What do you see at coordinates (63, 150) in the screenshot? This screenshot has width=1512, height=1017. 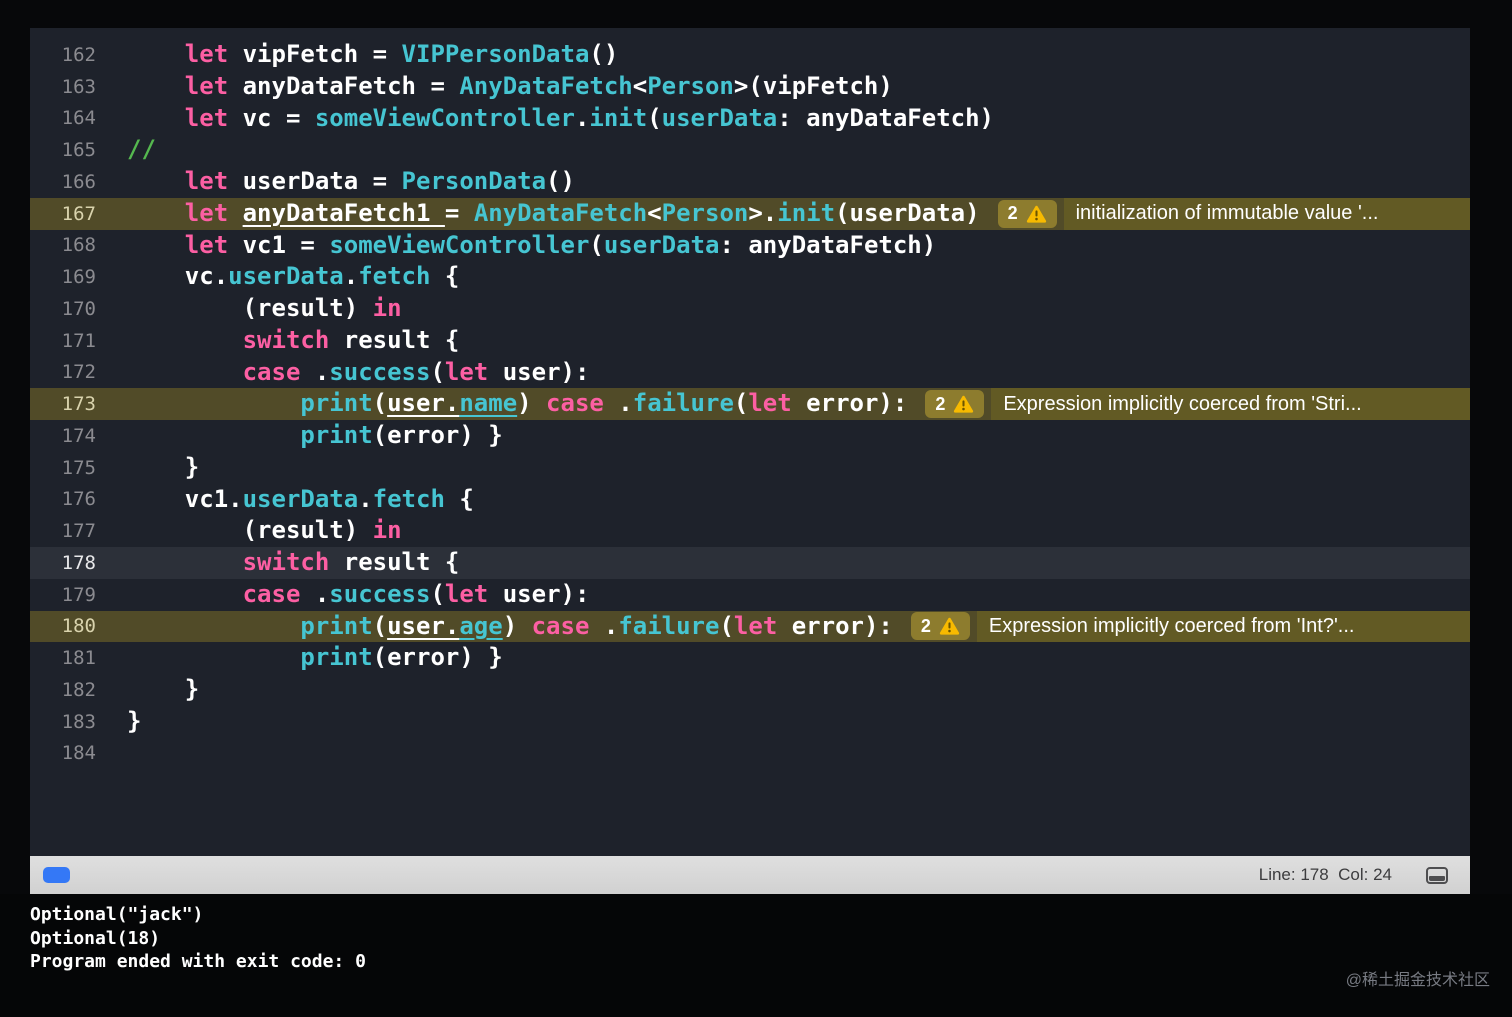 I see `line-number: 165` at bounding box center [63, 150].